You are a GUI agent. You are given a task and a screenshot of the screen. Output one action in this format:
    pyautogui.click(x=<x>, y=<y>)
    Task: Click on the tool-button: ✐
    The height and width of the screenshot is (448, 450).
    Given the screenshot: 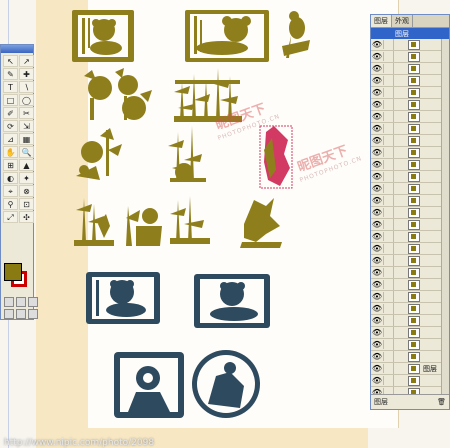 What is the action you would take?
    pyautogui.click(x=10, y=113)
    